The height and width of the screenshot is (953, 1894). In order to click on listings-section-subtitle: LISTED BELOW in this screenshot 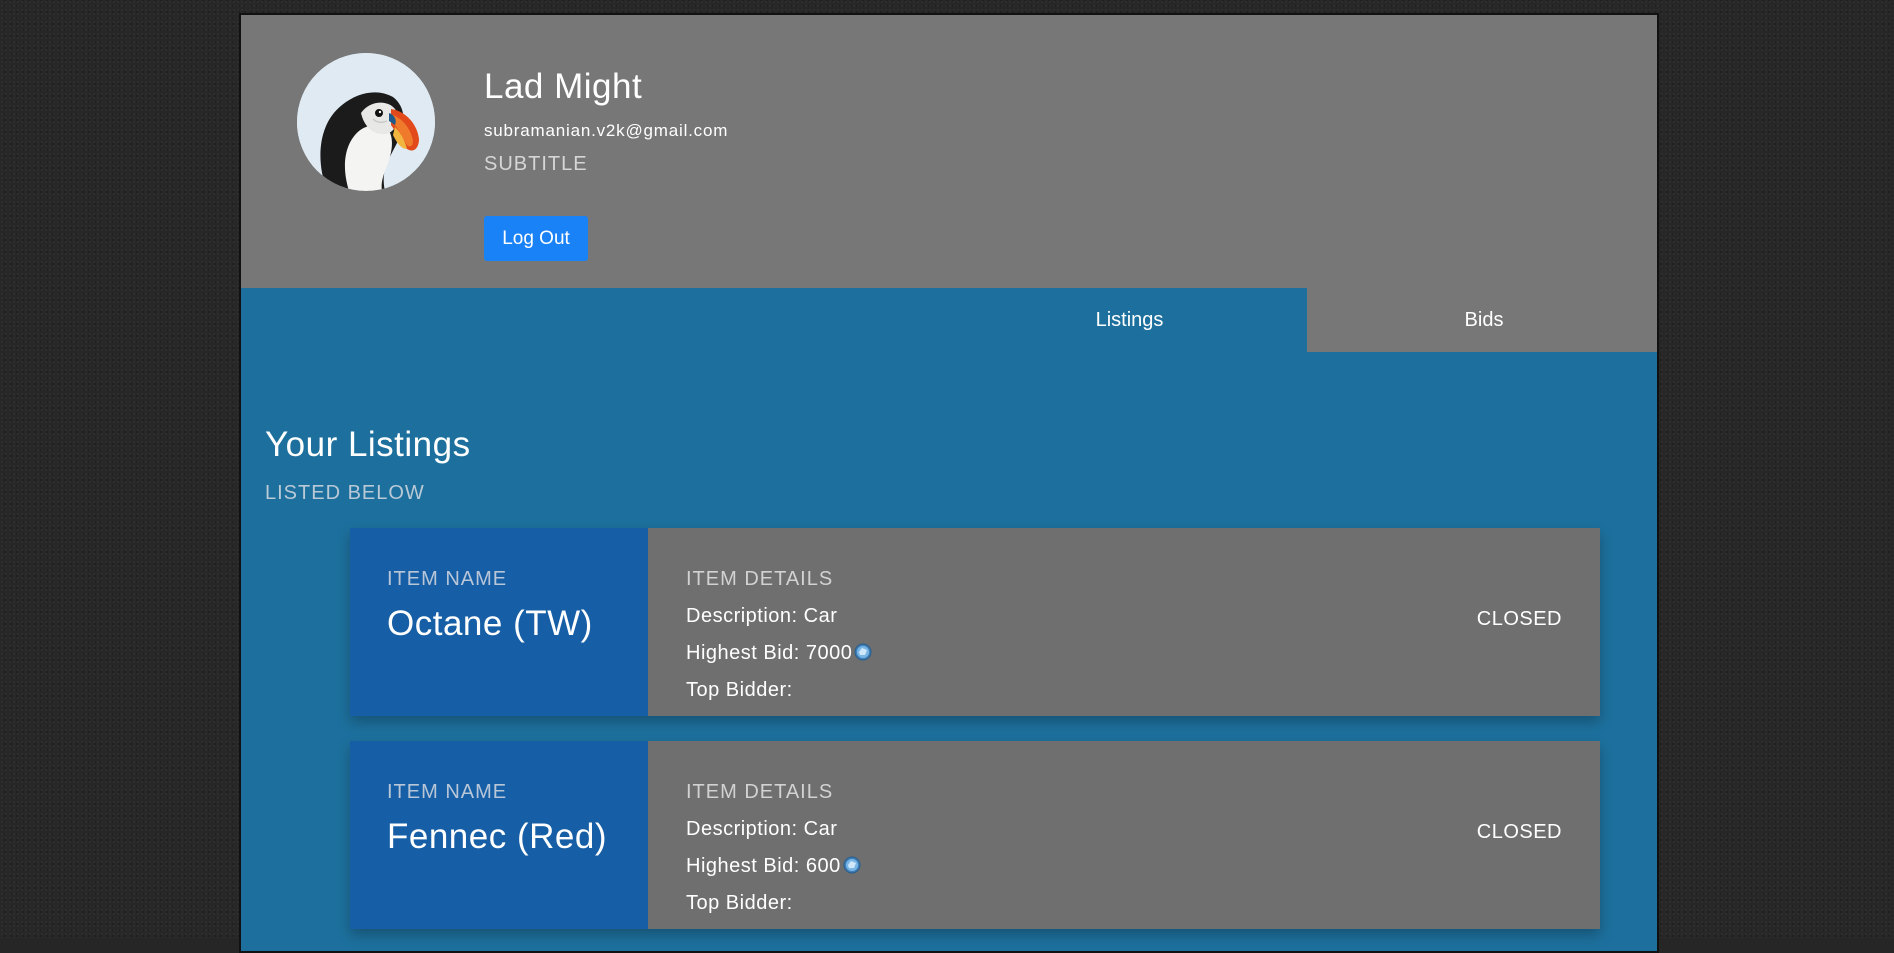, I will do `click(345, 493)`.